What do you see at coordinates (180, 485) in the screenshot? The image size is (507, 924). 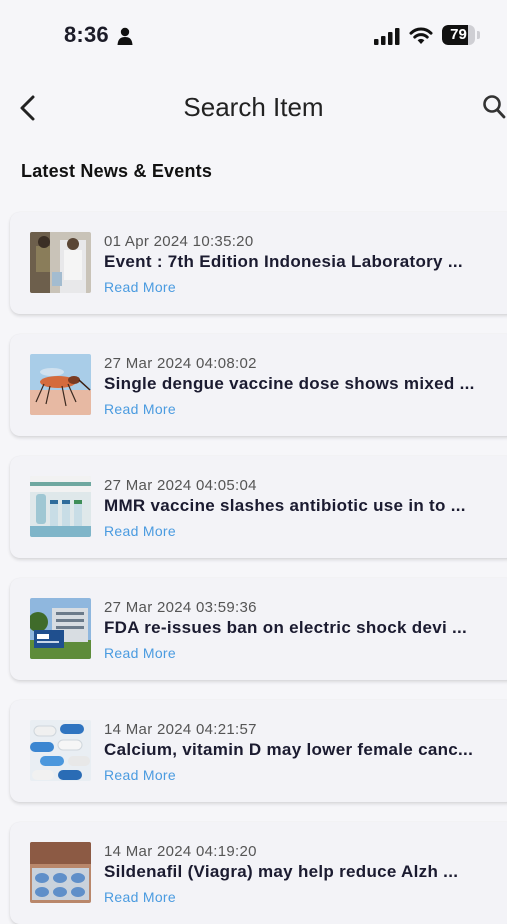 I see `news-date: 27 Mar 2024 04:05:04` at bounding box center [180, 485].